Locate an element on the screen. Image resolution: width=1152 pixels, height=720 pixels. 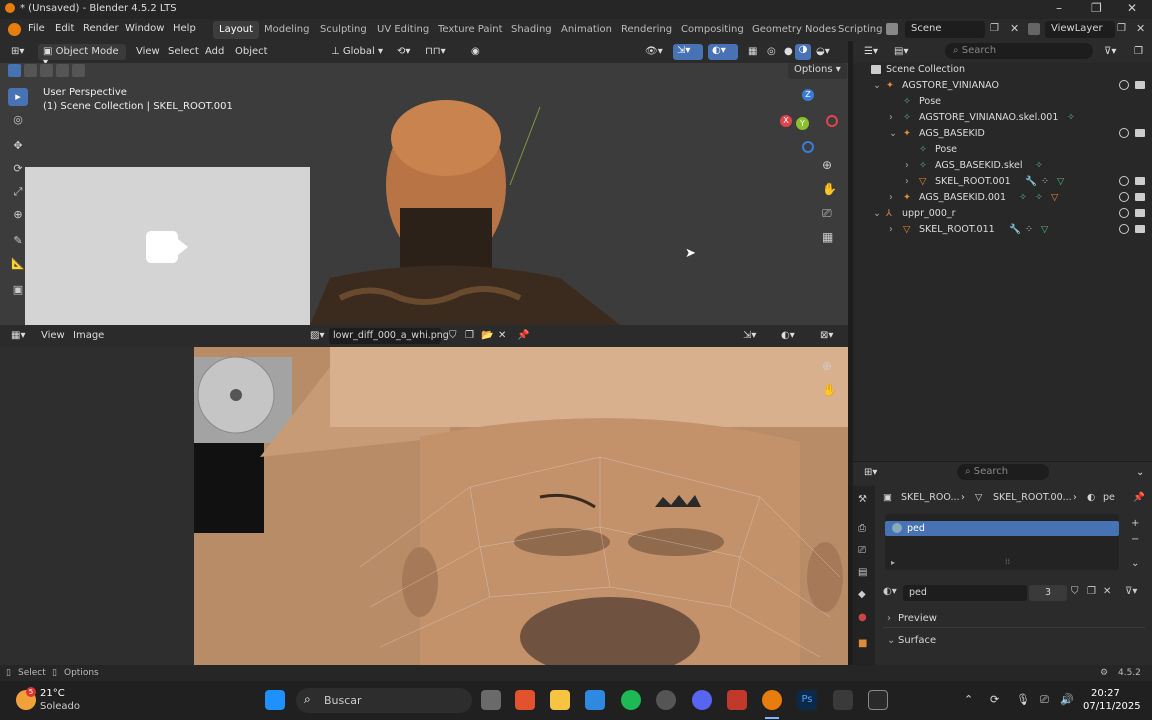
outliner-row: ✧ Pose is located at coordinates (1002, 102).